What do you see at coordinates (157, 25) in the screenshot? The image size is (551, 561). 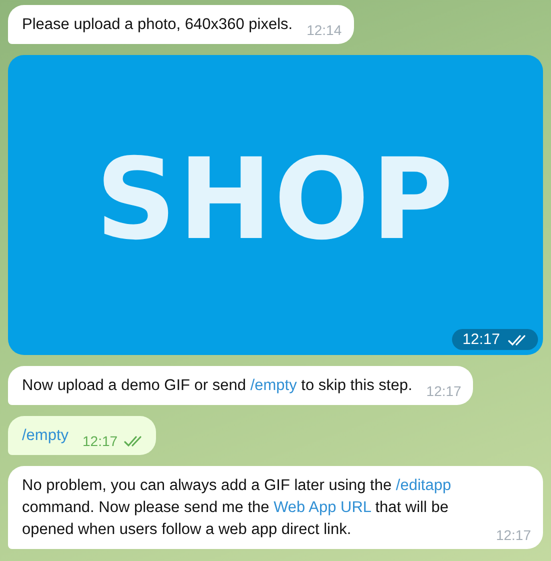 I see `message-text: Please upload a photo, 640x360 pixels.` at bounding box center [157, 25].